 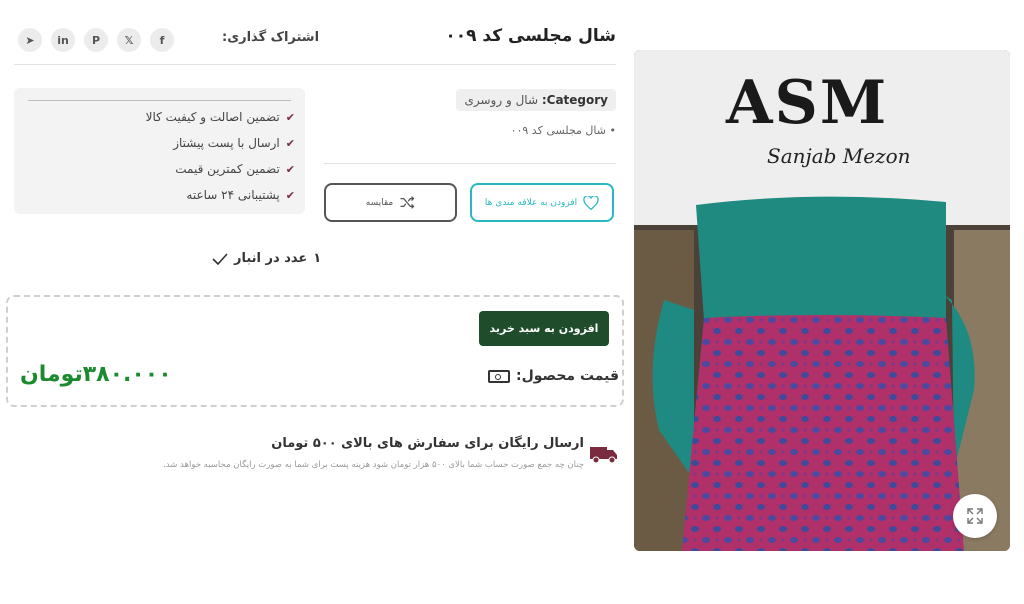 What do you see at coordinates (227, 169) in the screenshot?
I see `feature-text: تضمین کمترین قیمت` at bounding box center [227, 169].